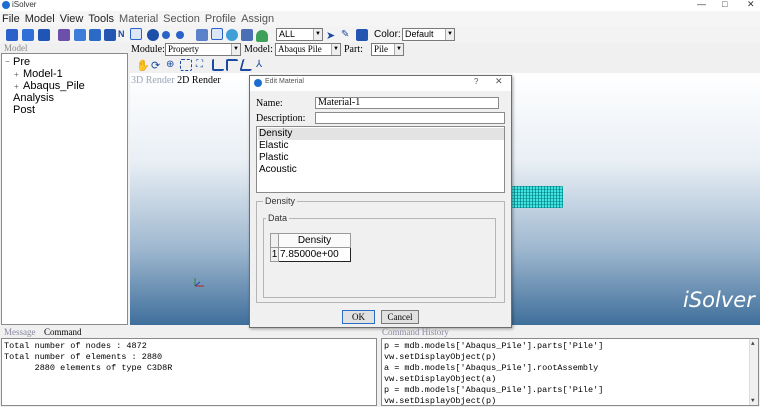 The width and height of the screenshot is (760, 407). Describe the element at coordinates (220, 19) in the screenshot. I see `menu-profile: Profile` at that location.